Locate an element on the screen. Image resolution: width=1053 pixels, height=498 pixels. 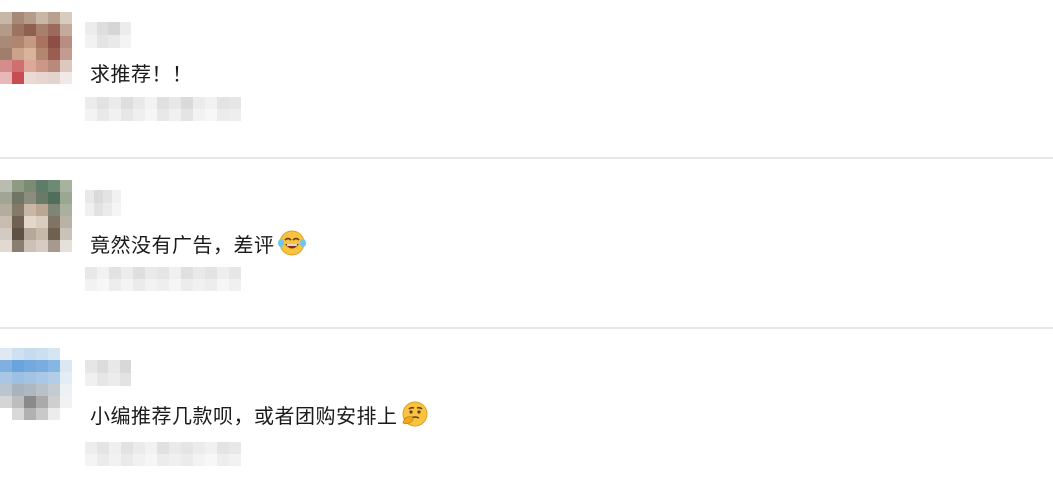
comment-text-content: 竟然没有广告，差评 is located at coordinates (182, 245).